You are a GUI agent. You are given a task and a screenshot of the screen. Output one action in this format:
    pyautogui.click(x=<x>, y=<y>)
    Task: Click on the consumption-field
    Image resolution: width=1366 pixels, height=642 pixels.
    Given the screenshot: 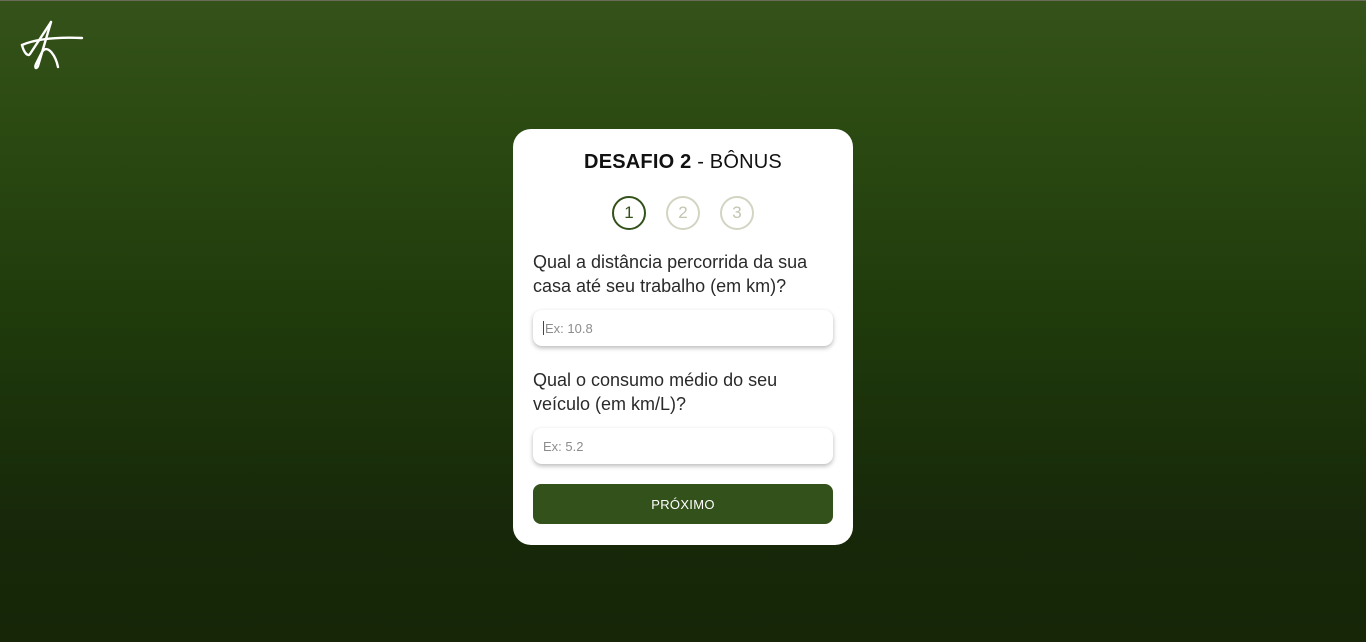 What is the action you would take?
    pyautogui.click(x=683, y=446)
    